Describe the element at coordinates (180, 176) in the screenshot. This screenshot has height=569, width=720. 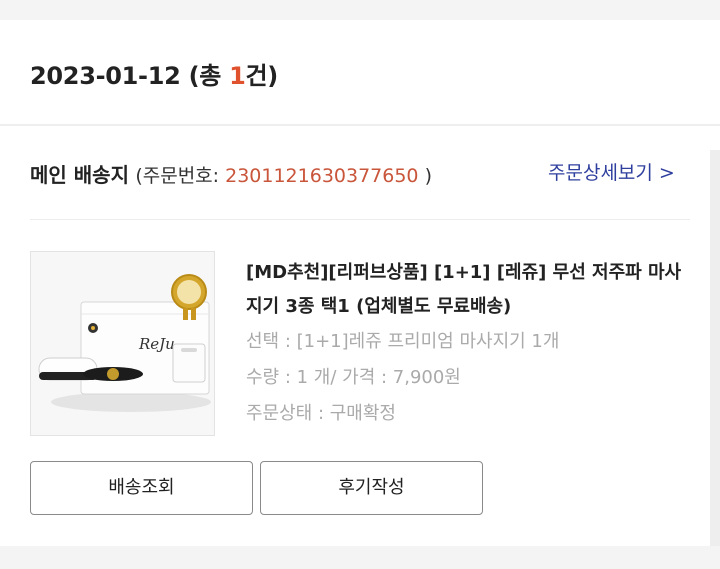
I see `order-number-prefix: (주문번호:` at that location.